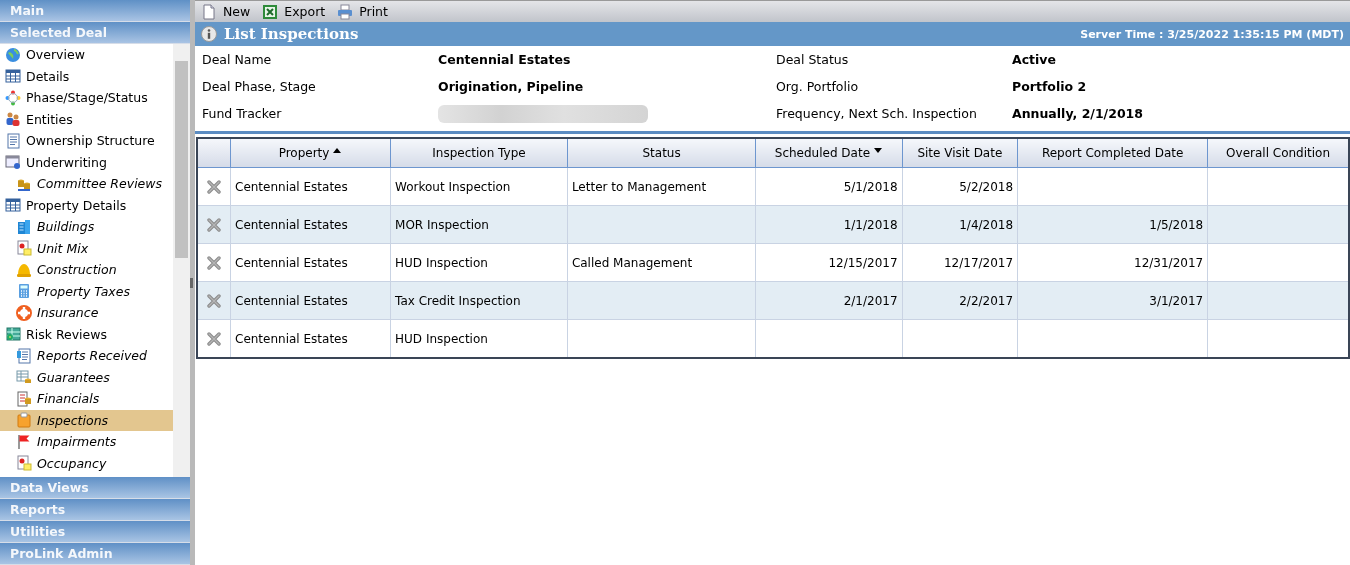  I want to click on calculator-icon, so click(24, 291).